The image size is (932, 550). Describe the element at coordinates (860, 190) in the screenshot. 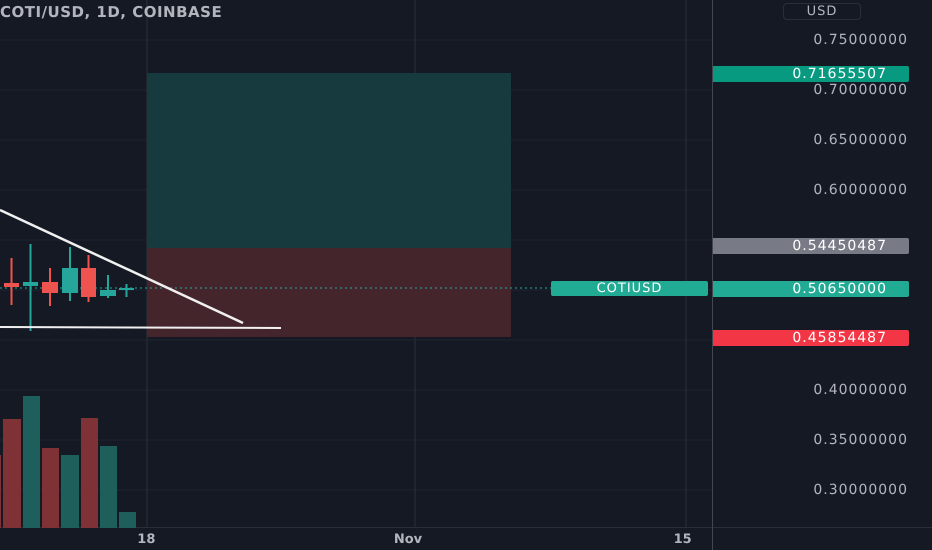

I see `price-label: 0.60000000` at that location.